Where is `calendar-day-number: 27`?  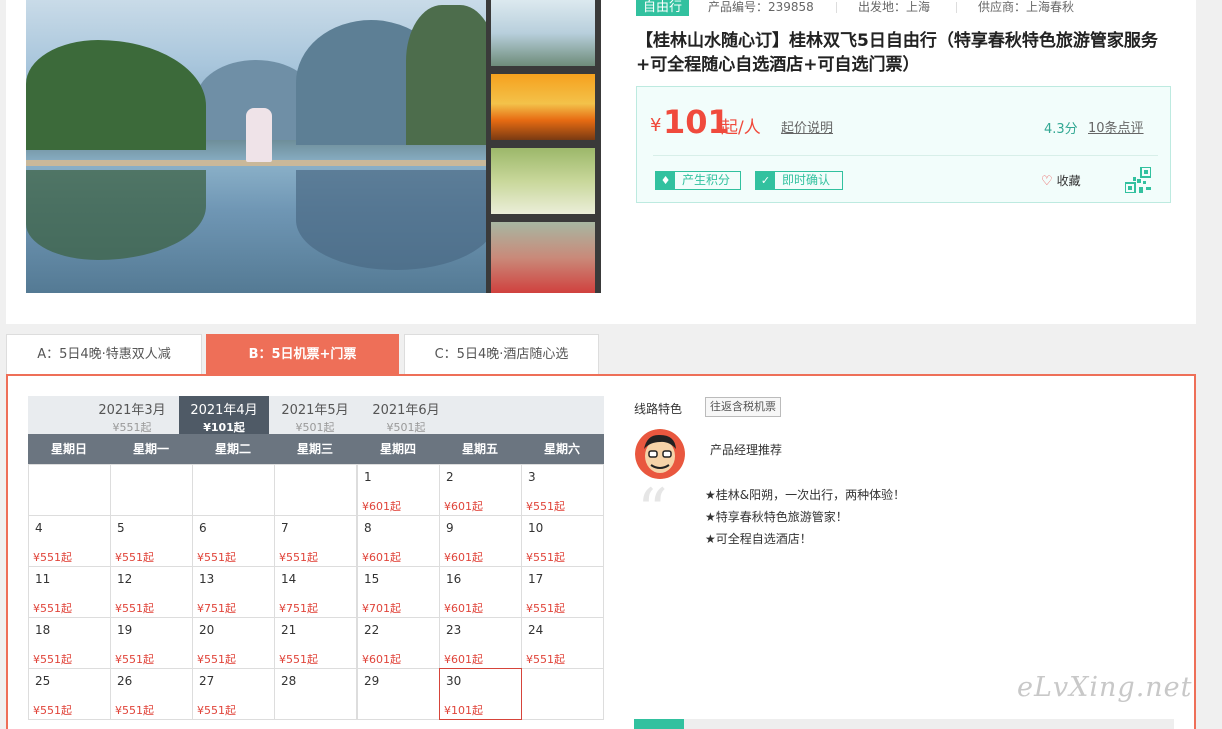
calendar-day-number: 27 is located at coordinates (207, 681).